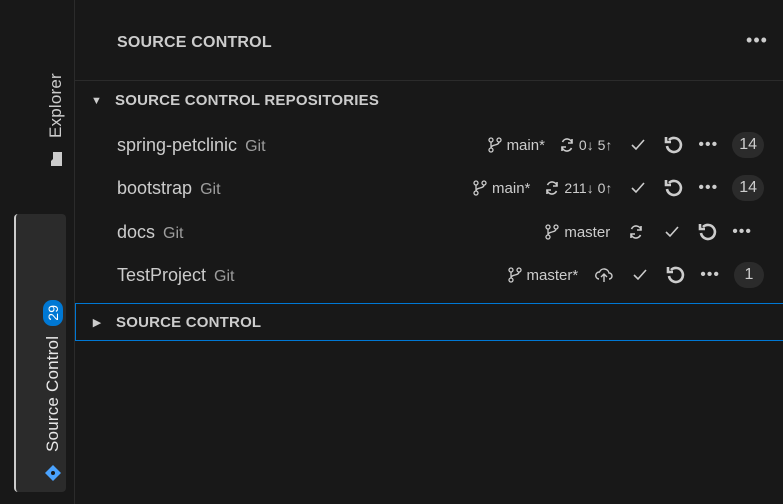  I want to click on repository-actions: main* 211↓ 0↑ ••• 14, so click(618, 188).